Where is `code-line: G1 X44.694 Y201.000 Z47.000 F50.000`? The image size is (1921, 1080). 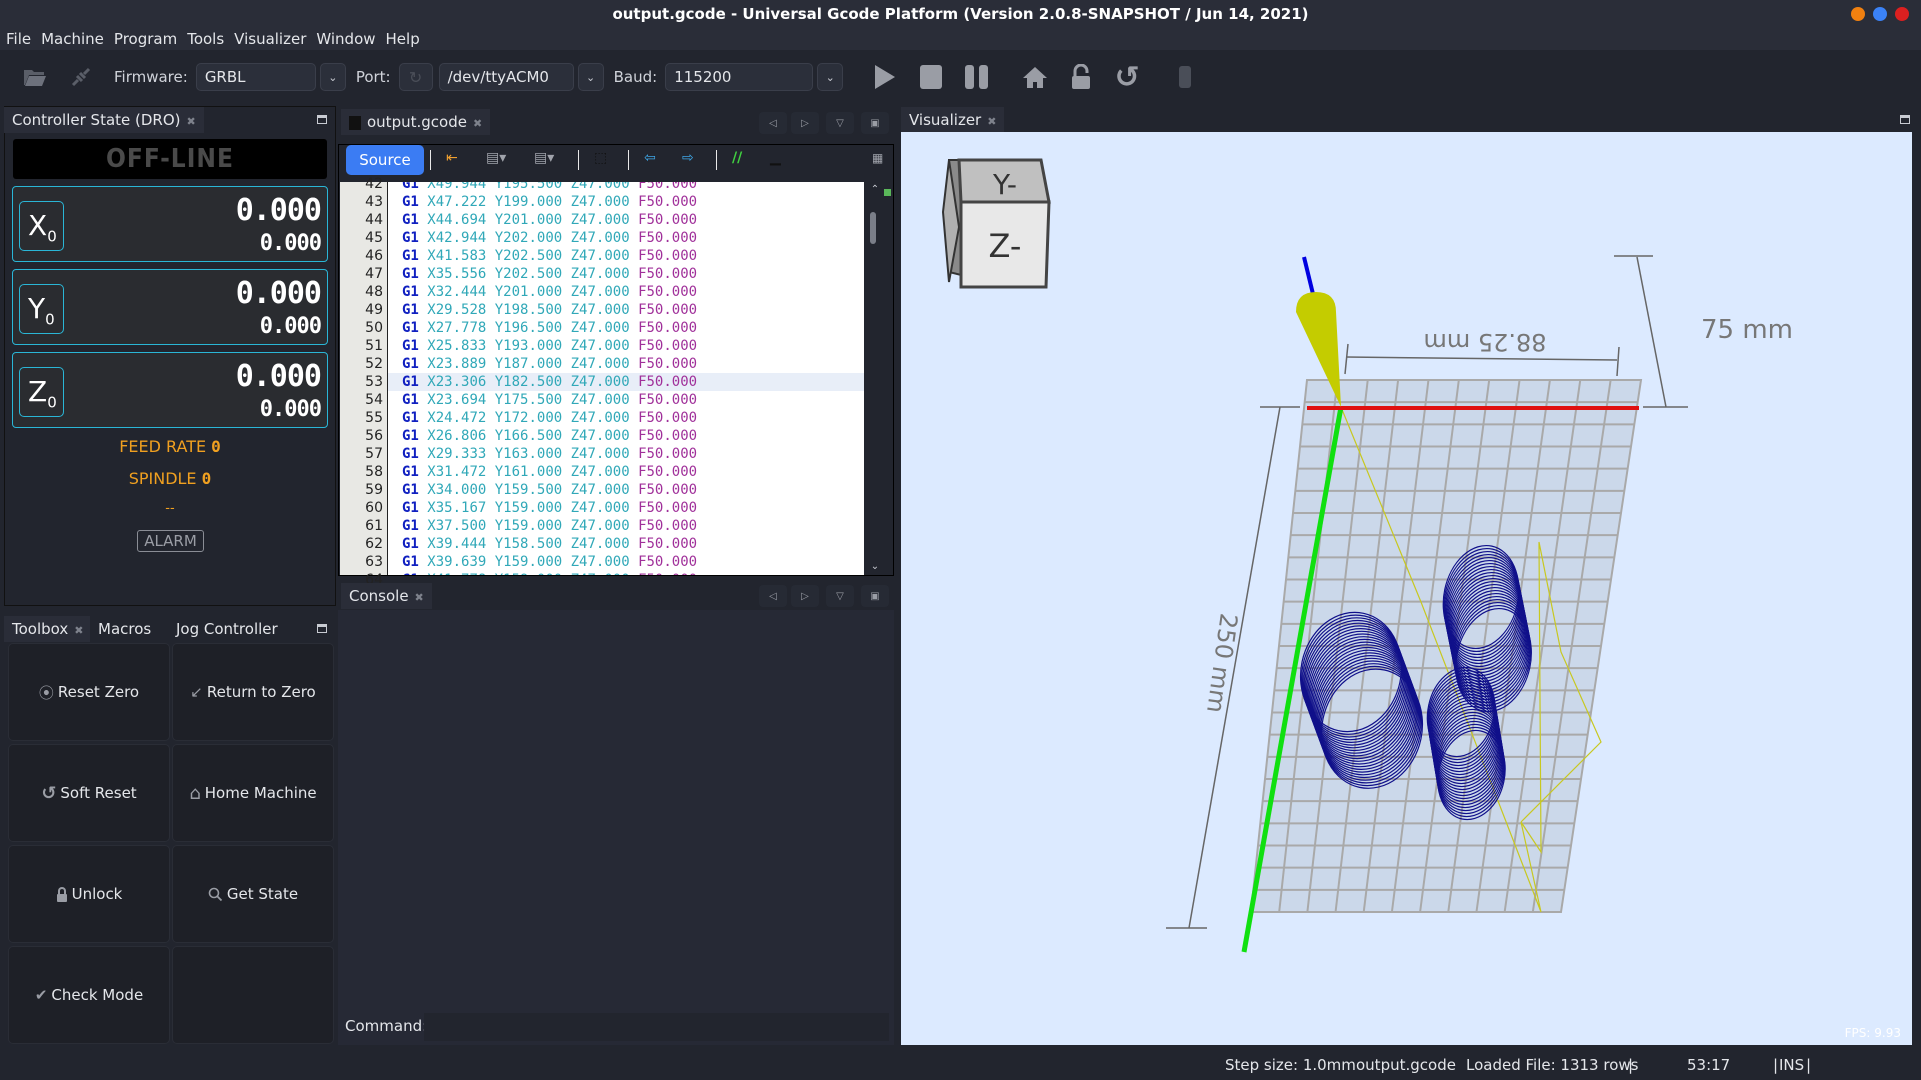
code-line: G1 X44.694 Y201.000 Z47.000 F50.000 is located at coordinates (626, 220).